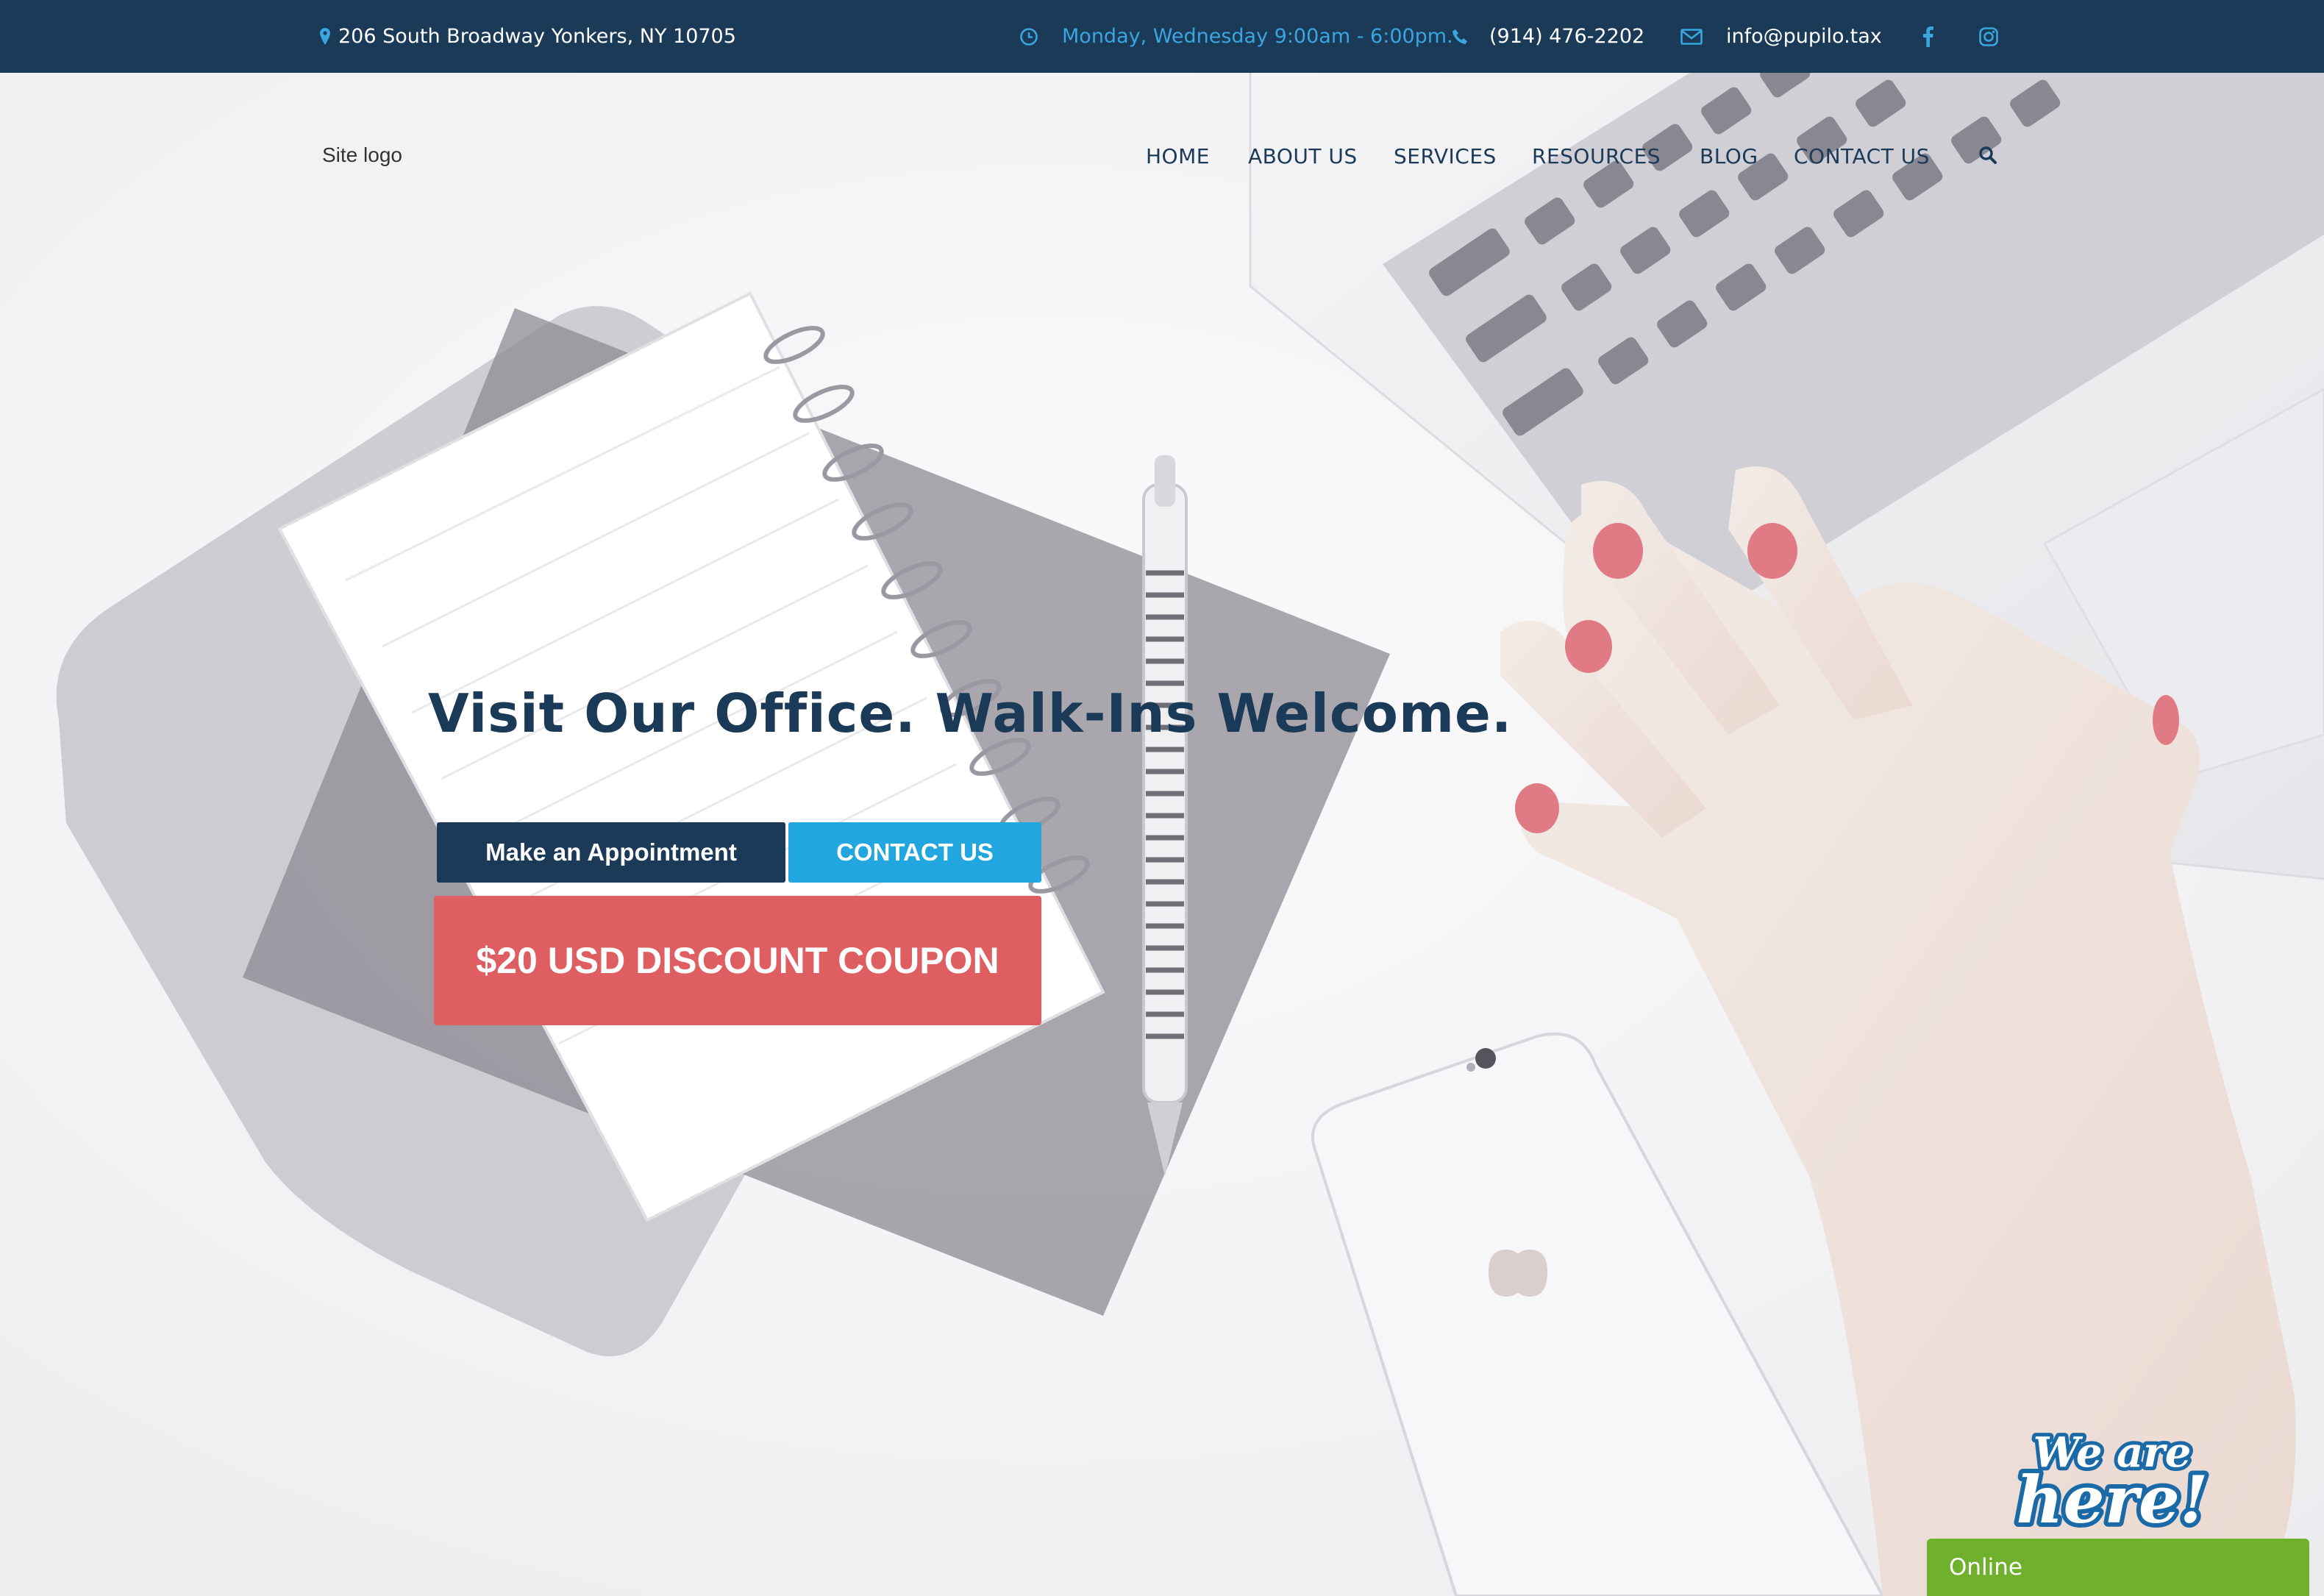 This screenshot has height=1596, width=2324. What do you see at coordinates (1445, 156) in the screenshot?
I see `nav-services: SERVICES` at bounding box center [1445, 156].